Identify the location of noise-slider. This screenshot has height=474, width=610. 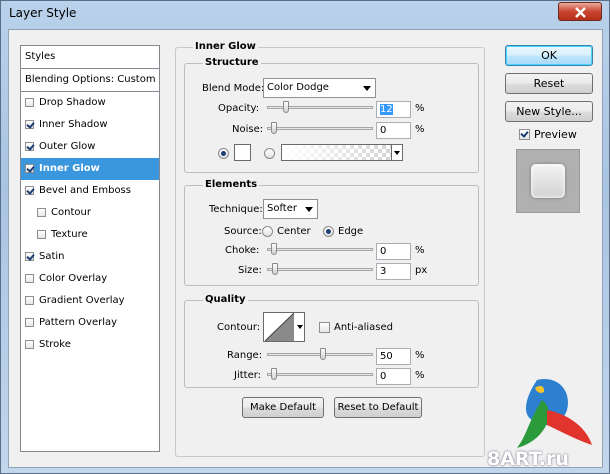
(320, 128).